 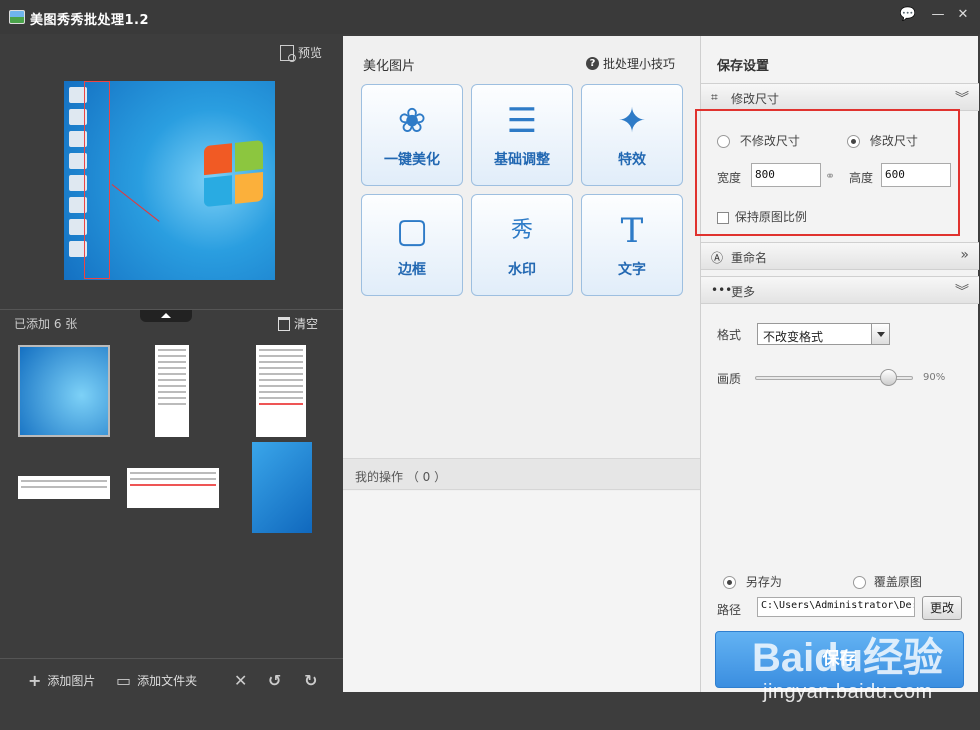 What do you see at coordinates (412, 270) in the screenshot?
I see `tool-label: 边框` at bounding box center [412, 270].